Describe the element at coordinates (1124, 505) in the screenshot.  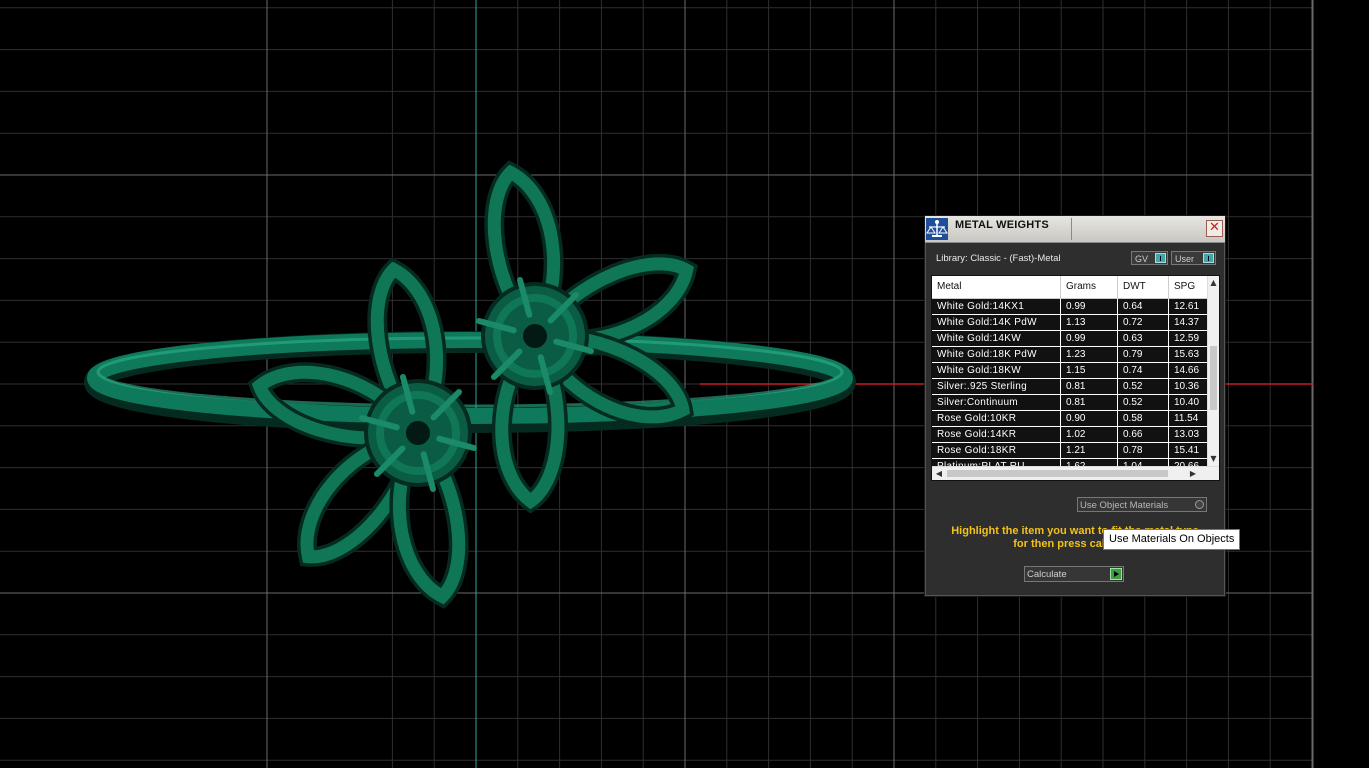
I see `use-object-materials-label: Use Object Materials` at that location.